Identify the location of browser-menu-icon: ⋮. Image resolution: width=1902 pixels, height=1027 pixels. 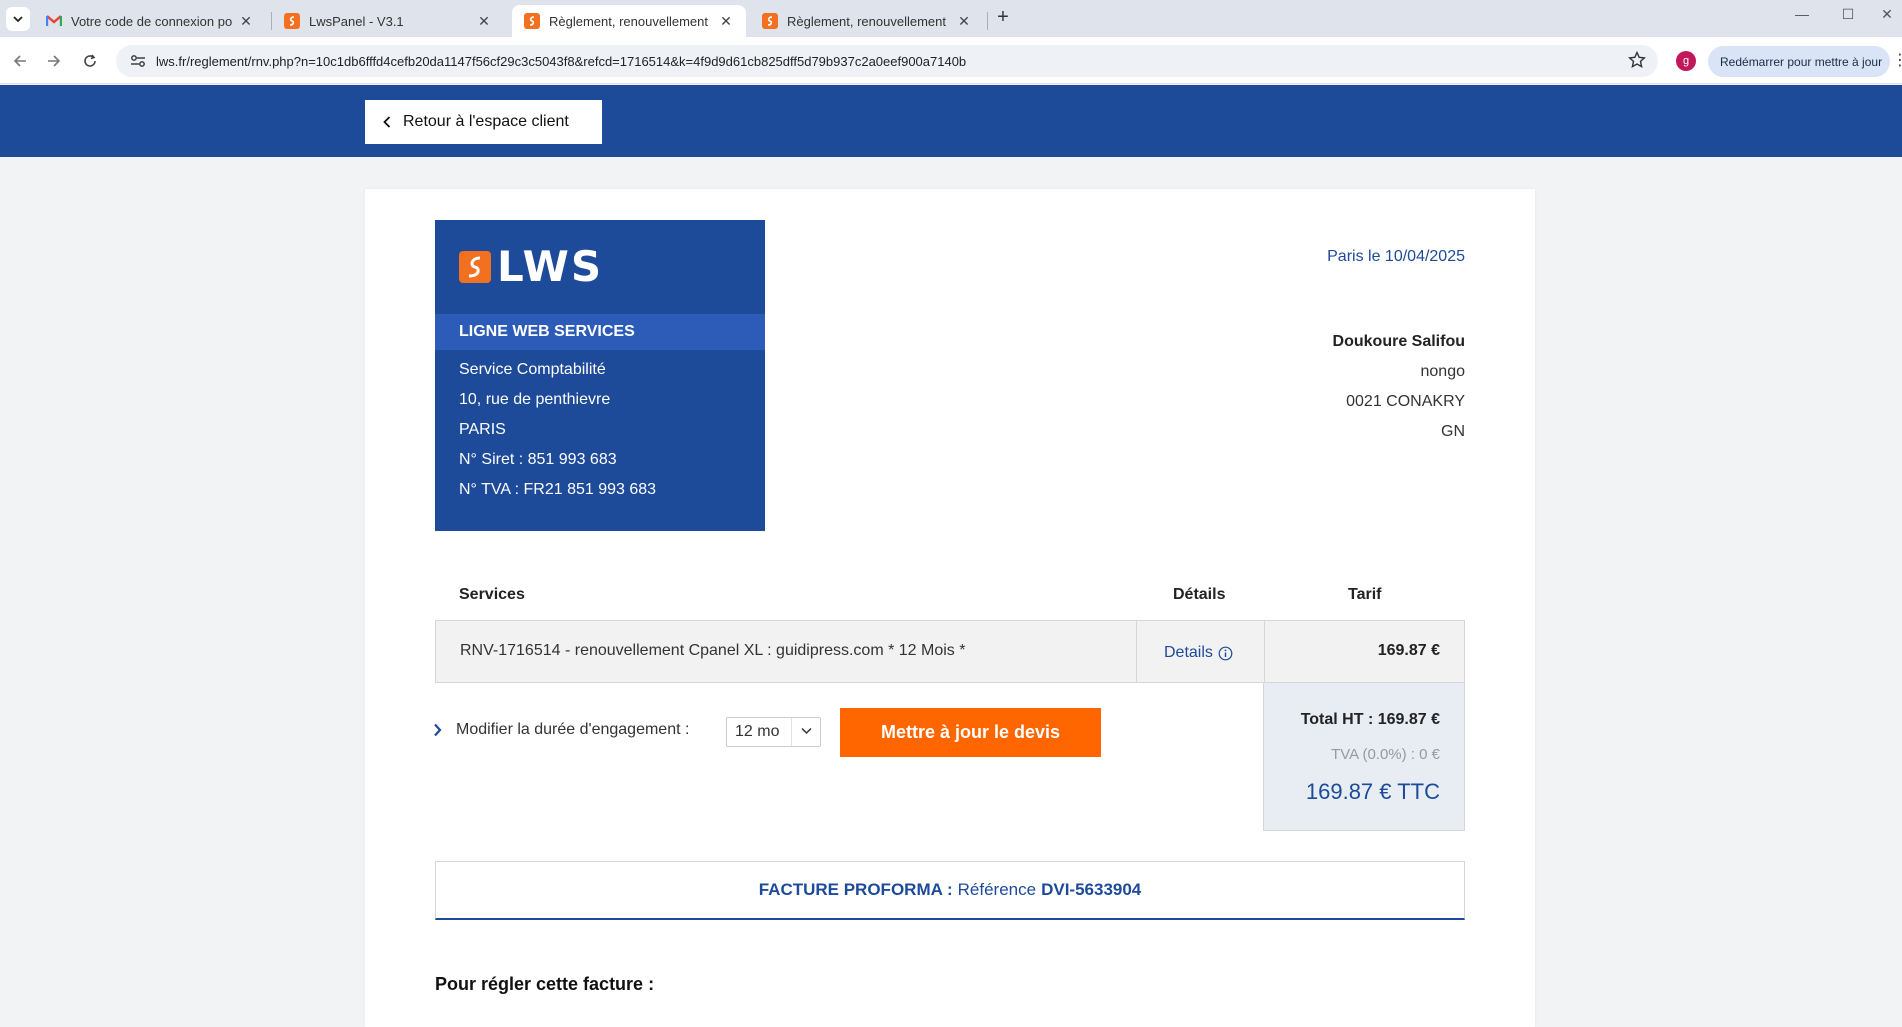
(1897, 60).